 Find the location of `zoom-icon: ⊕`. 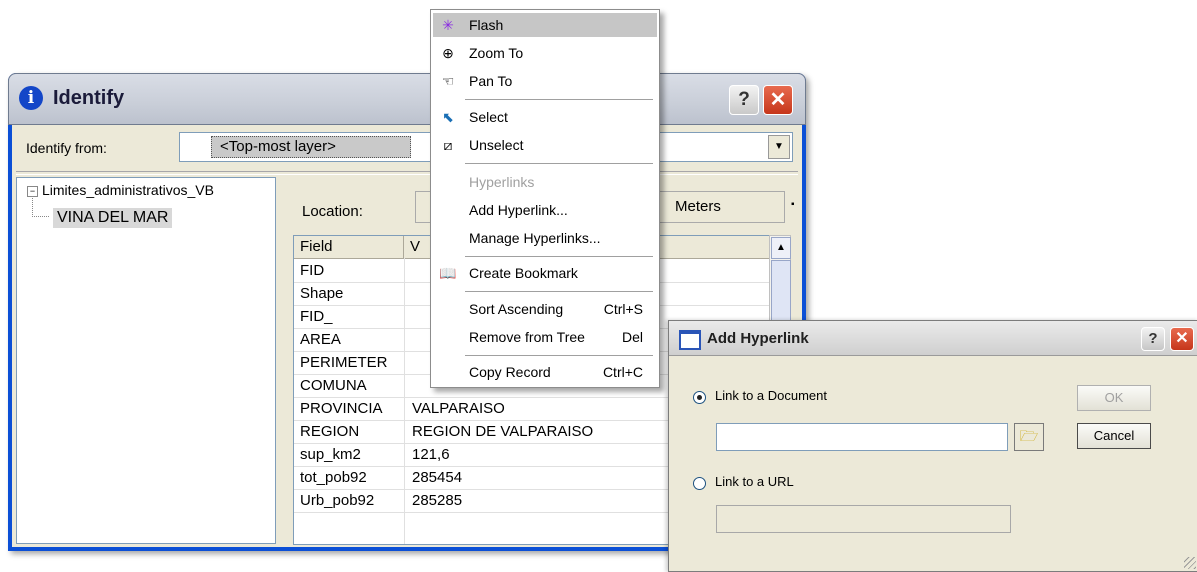

zoom-icon: ⊕ is located at coordinates (448, 53).